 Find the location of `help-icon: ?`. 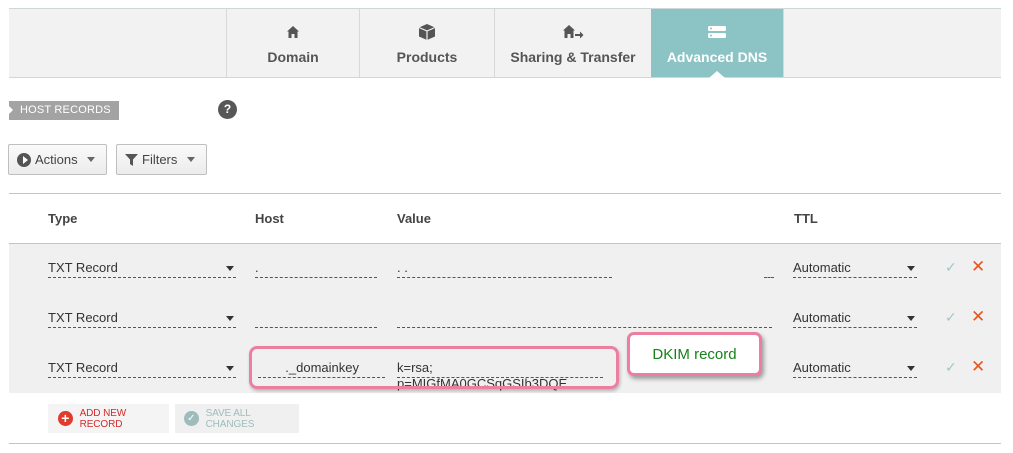

help-icon: ? is located at coordinates (227, 109).